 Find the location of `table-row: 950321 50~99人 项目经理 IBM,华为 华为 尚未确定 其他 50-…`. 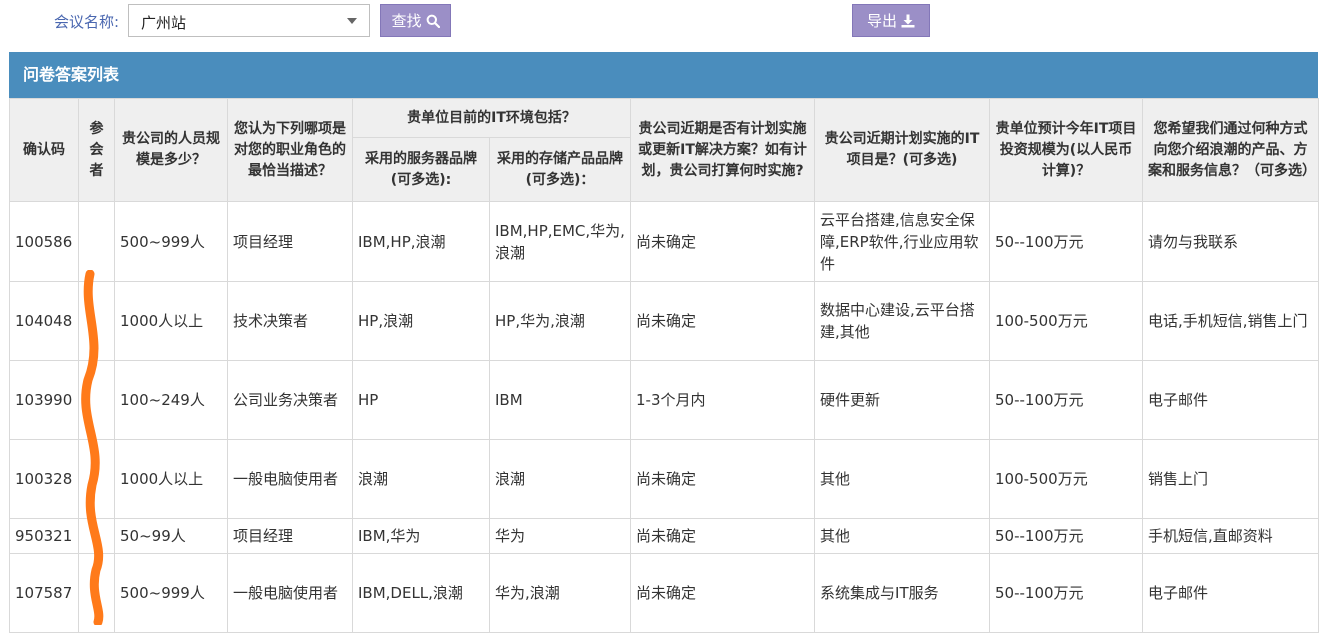

table-row: 950321 50~99人 项目经理 IBM,华为 华为 尚未确定 其他 50-… is located at coordinates (664, 536).